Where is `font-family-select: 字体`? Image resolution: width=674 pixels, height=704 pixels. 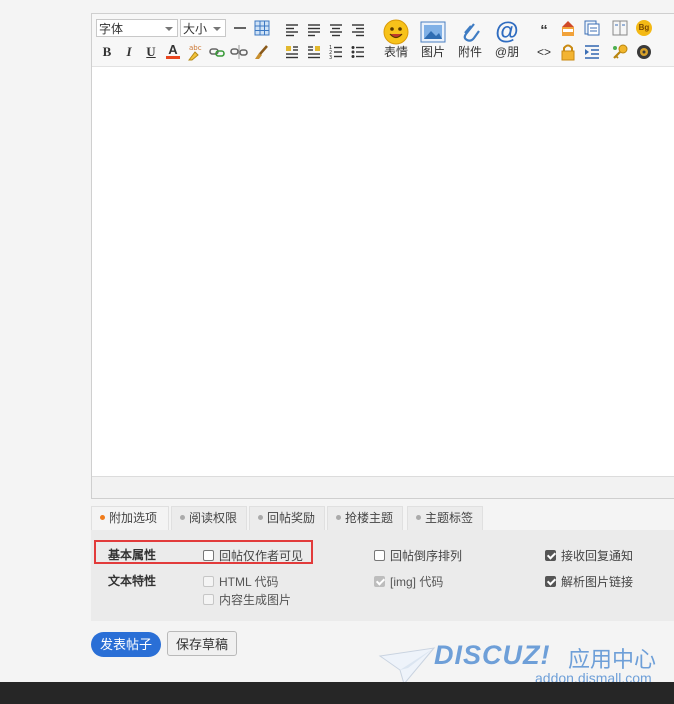 font-family-select: 字体 is located at coordinates (137, 28).